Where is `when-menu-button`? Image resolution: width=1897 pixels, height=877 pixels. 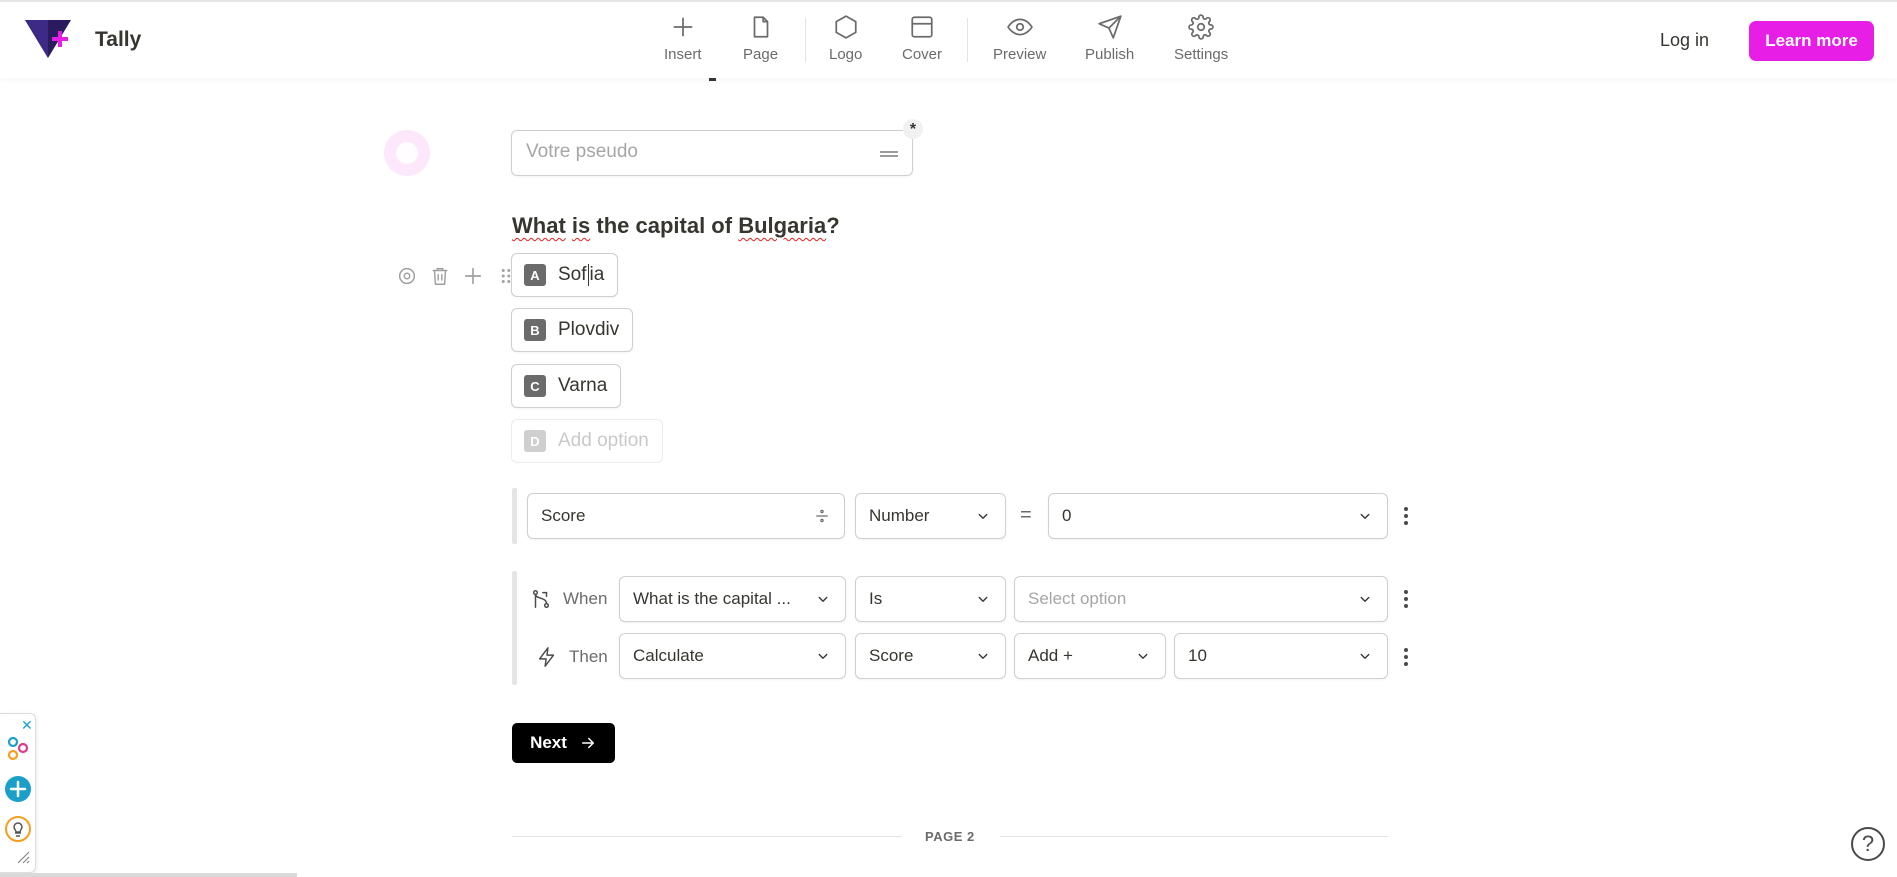
when-menu-button is located at coordinates (1406, 599).